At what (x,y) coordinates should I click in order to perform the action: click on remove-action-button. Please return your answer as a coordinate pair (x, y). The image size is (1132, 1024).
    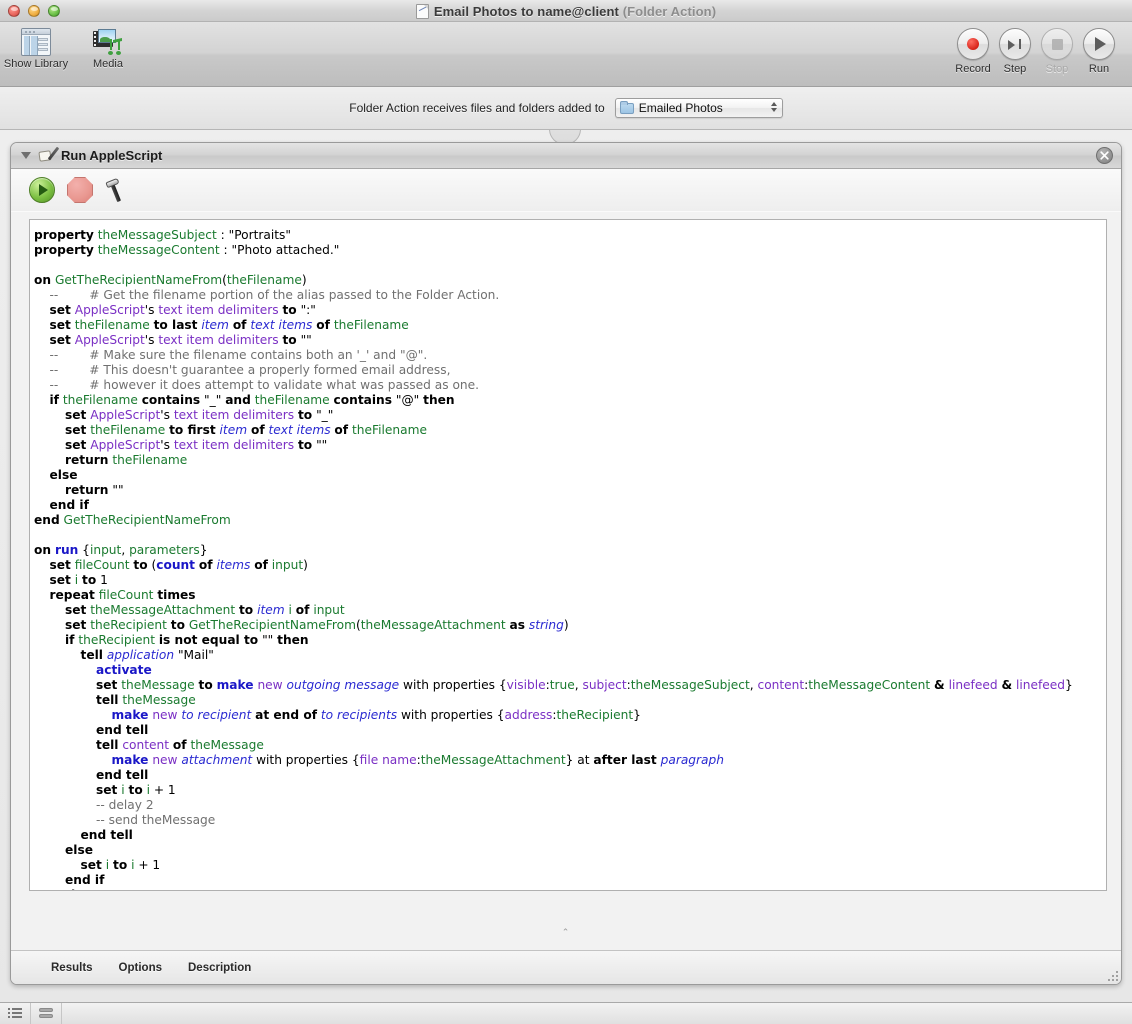
    Looking at the image, I should click on (1104, 155).